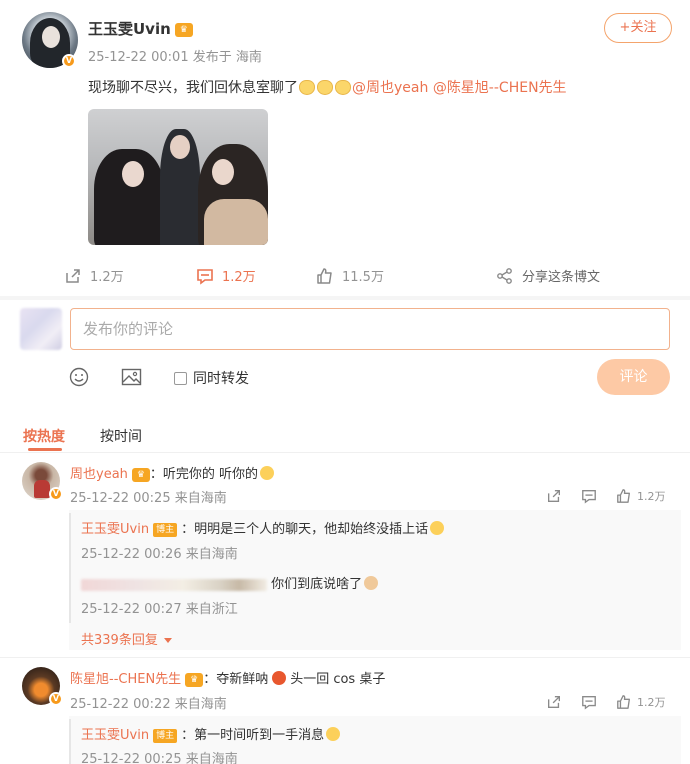 The height and width of the screenshot is (764, 690). Describe the element at coordinates (41, 329) in the screenshot. I see `current-user-avatar` at that location.